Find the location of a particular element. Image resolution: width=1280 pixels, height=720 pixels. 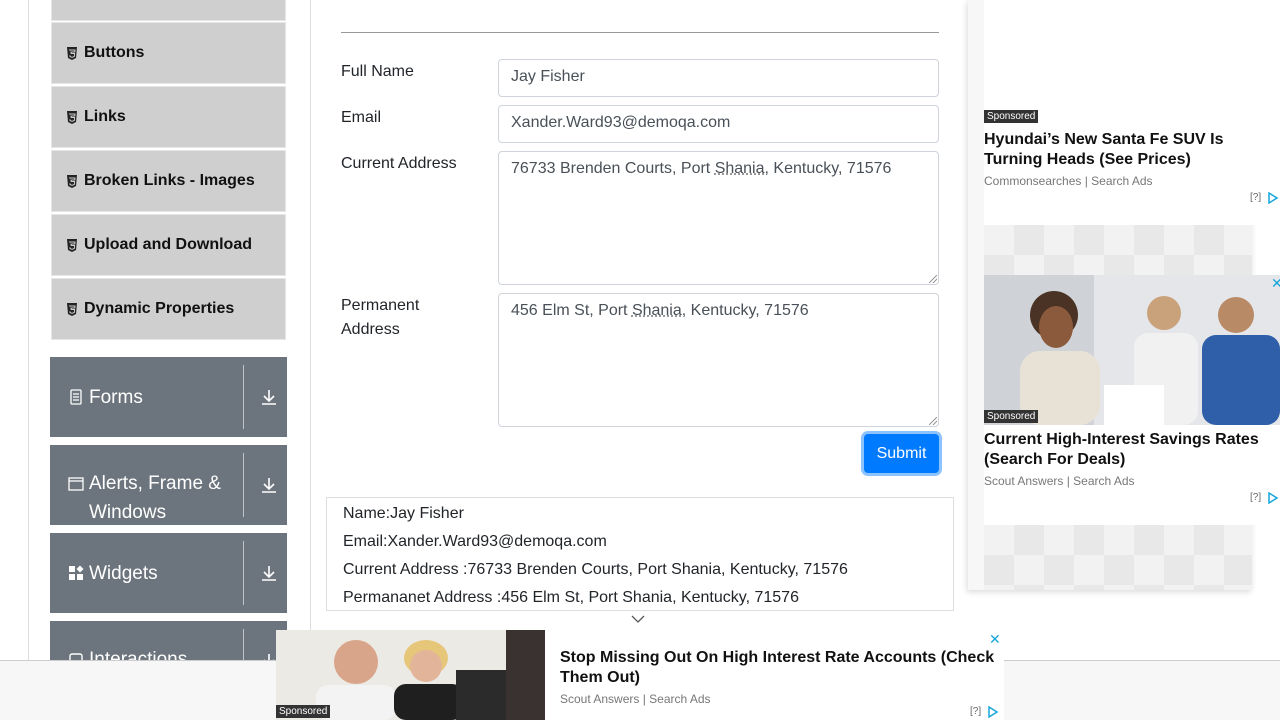

sidebar-item-label: Dynamic Properties is located at coordinates (159, 308).